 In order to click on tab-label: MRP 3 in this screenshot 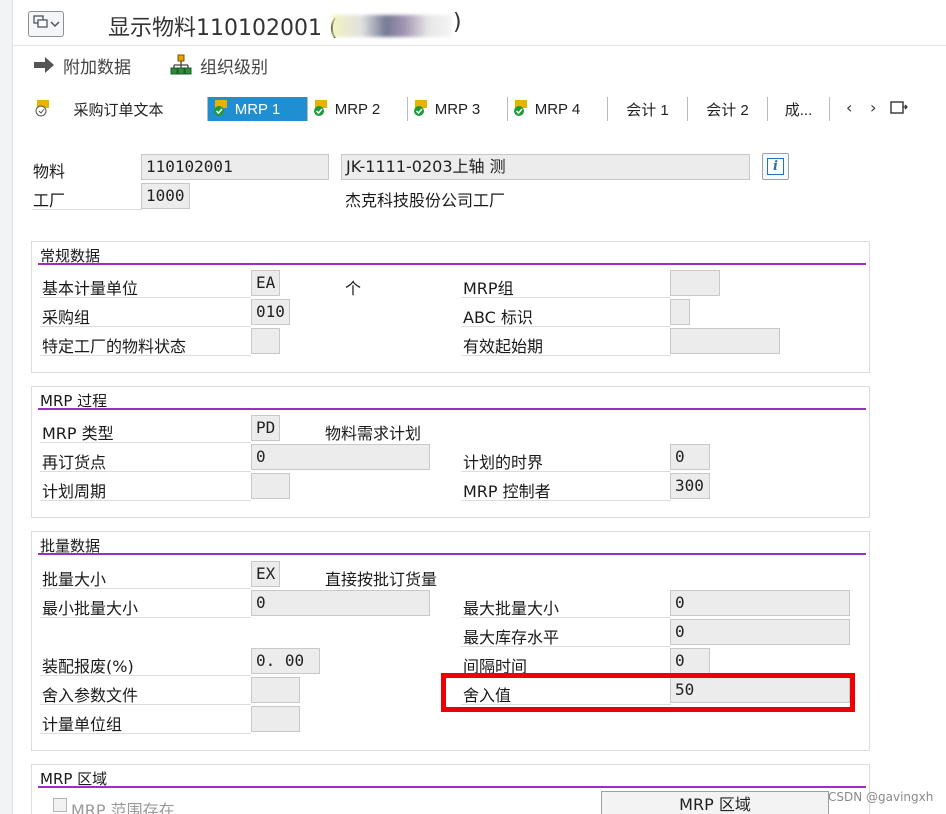, I will do `click(457, 109)`.